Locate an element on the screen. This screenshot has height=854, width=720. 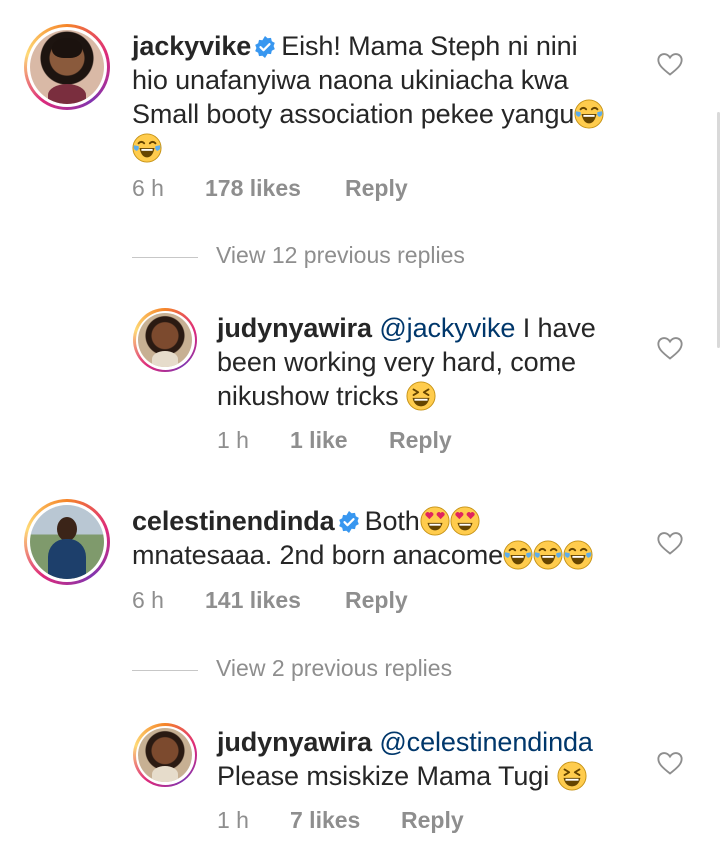
comment-line: I have is located at coordinates (555, 328).